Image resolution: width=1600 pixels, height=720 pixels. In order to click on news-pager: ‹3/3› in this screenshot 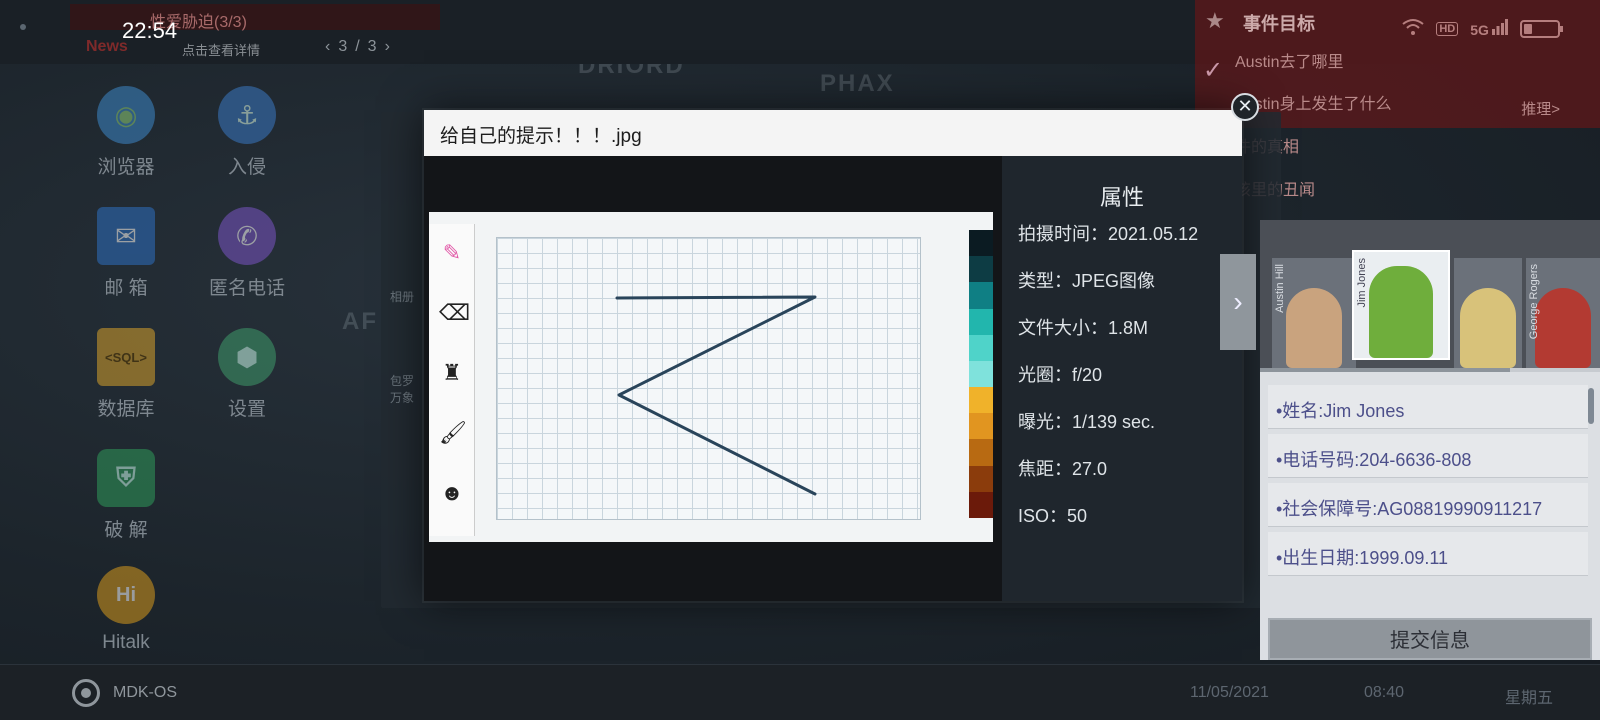, I will do `click(361, 47)`.